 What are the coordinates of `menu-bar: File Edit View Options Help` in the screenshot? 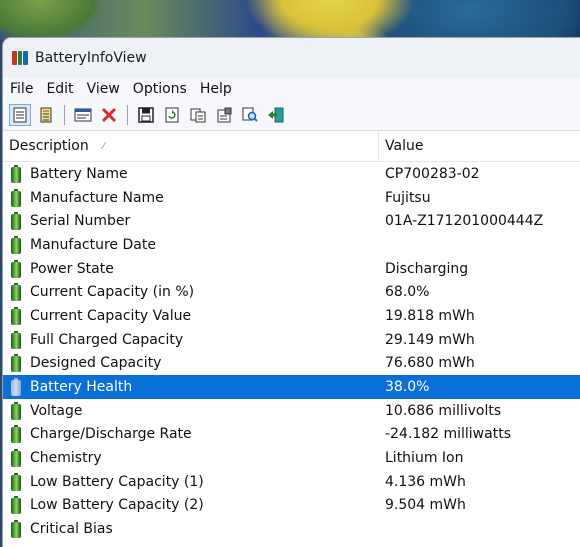 It's located at (291, 89).